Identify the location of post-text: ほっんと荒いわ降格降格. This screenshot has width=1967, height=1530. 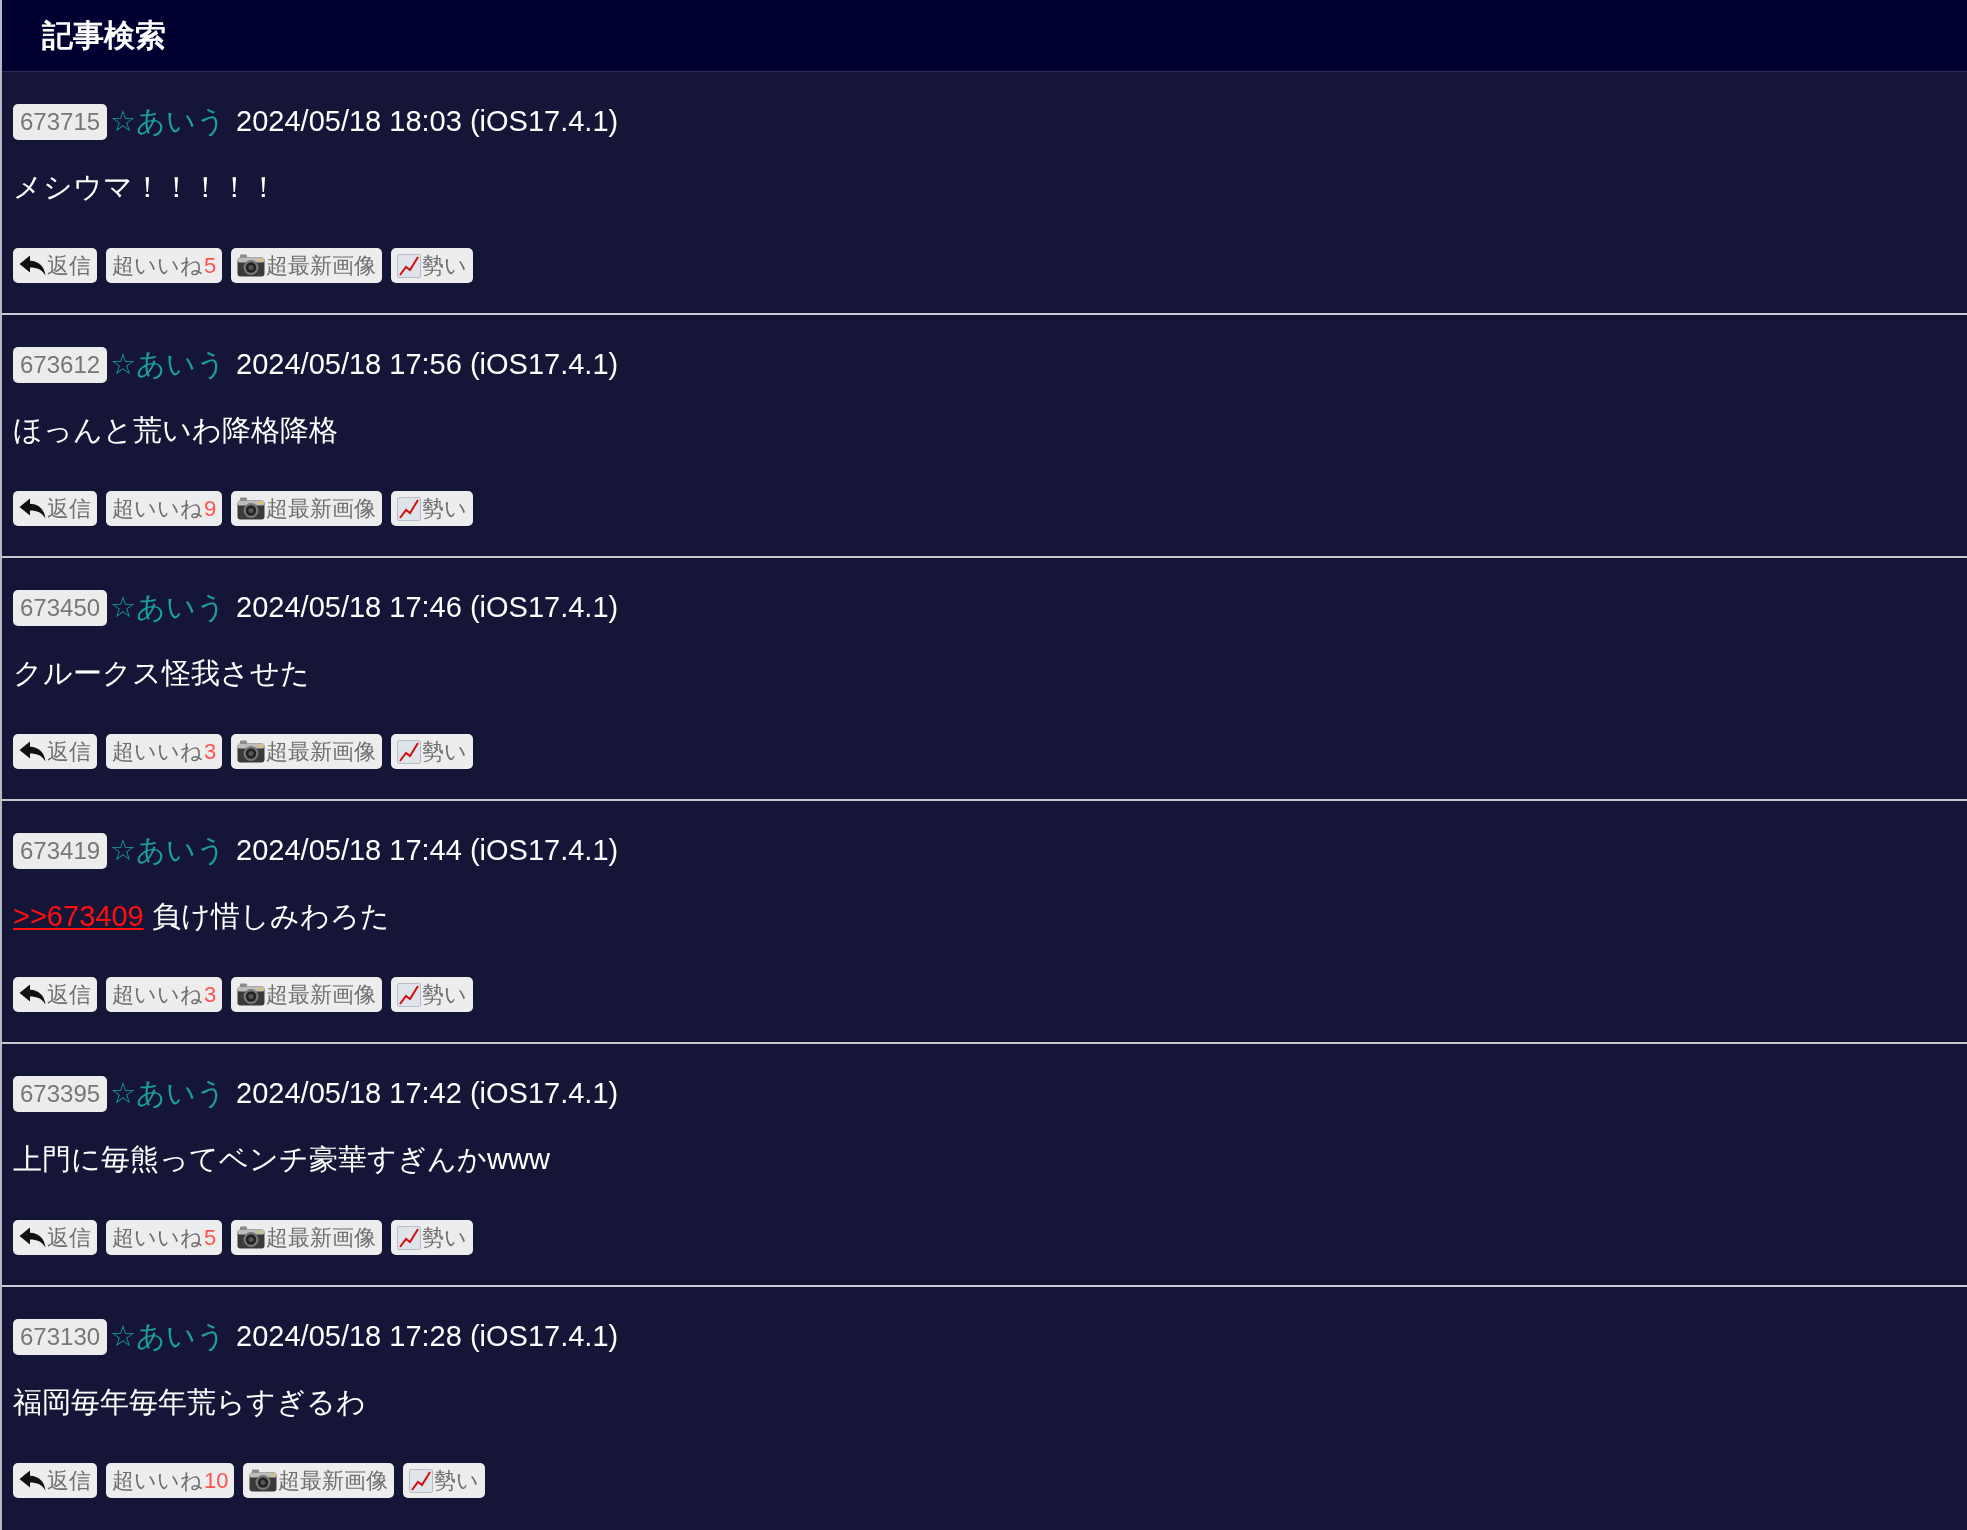
(176, 430).